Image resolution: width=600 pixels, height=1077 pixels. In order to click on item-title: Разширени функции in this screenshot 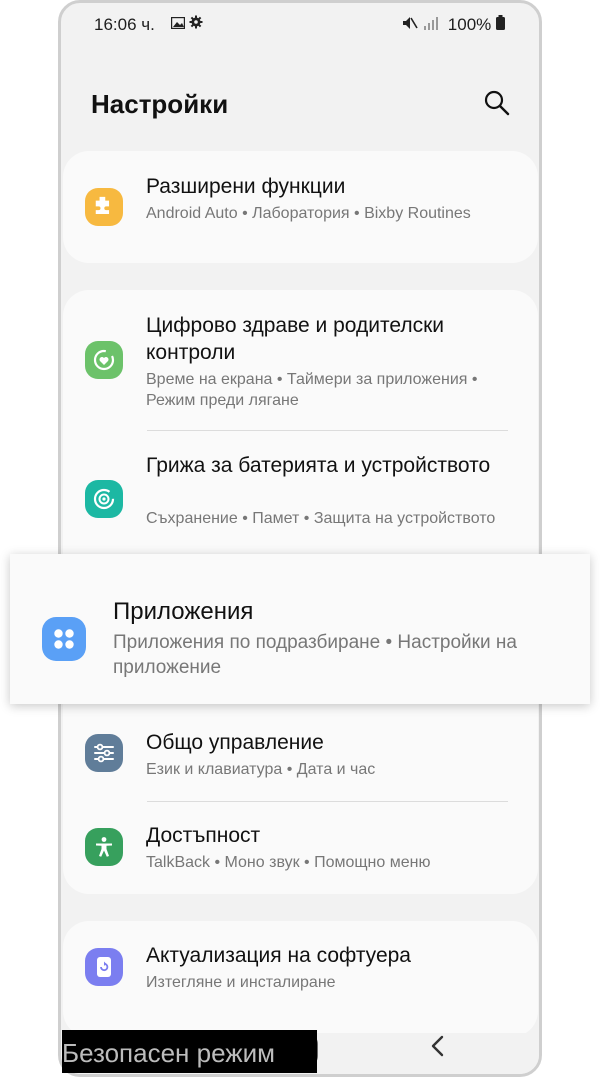, I will do `click(246, 186)`.